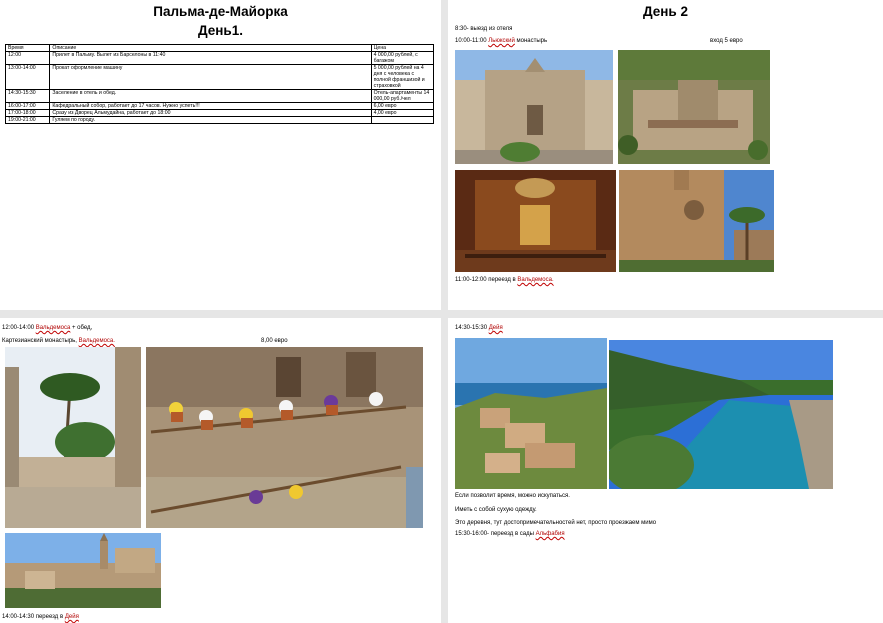 The width and height of the screenshot is (883, 623). Describe the element at coordinates (210, 77) in the screenshot. I see `cell-description: Прокат оформление машину` at that location.